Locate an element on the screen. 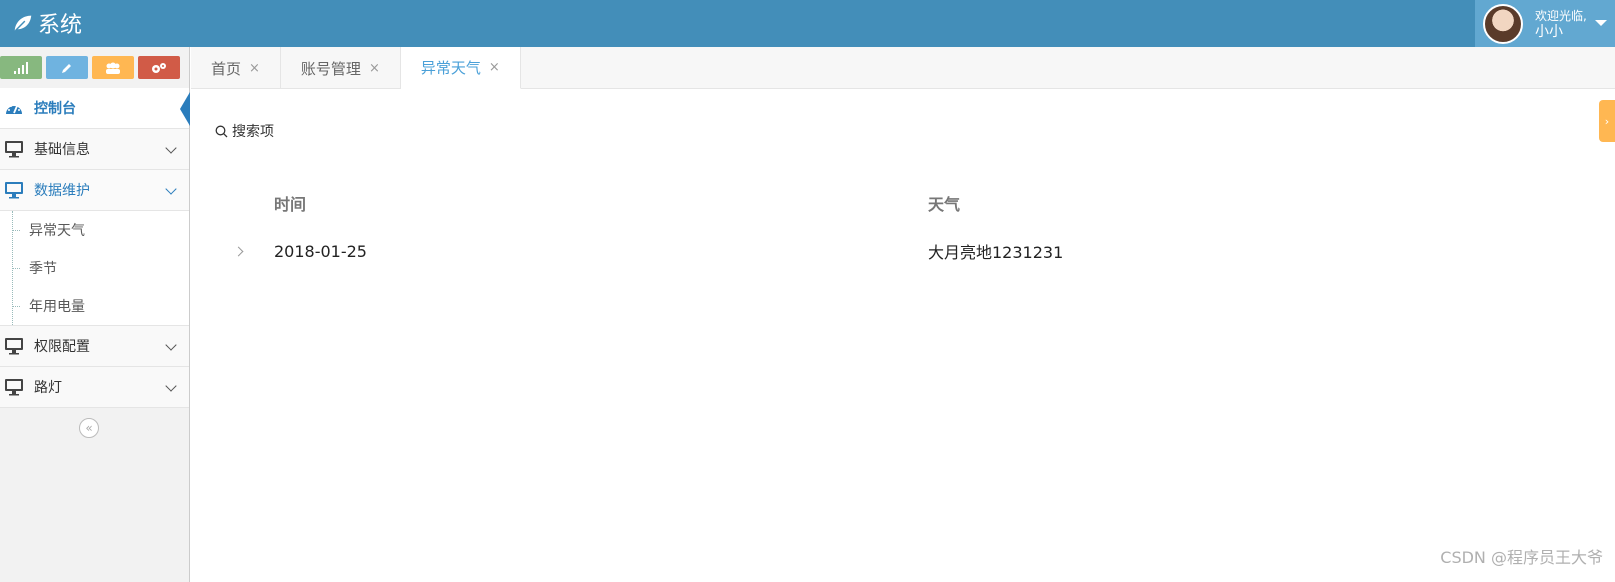 This screenshot has height=582, width=1615. sidebar-item-data-maintenance: 数据维护 is located at coordinates (94, 190).